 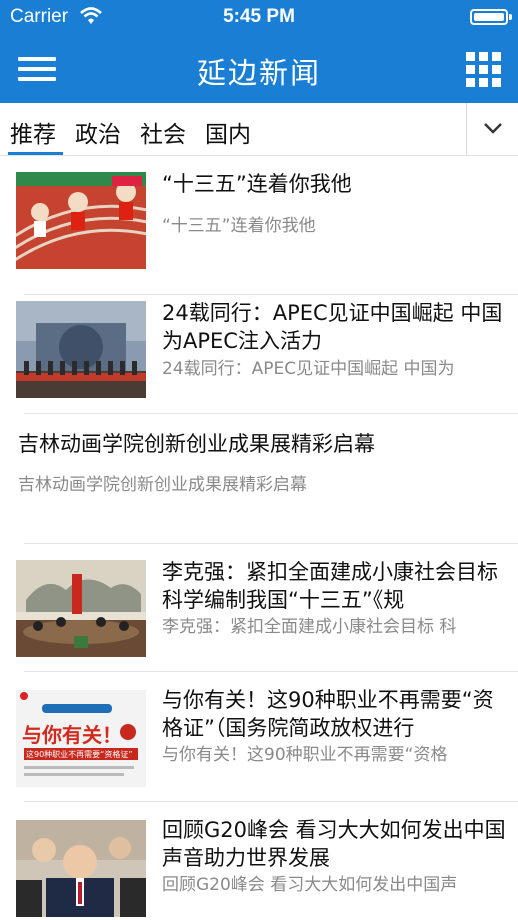 What do you see at coordinates (258, 73) in the screenshot?
I see `app-title: 延边新闻` at bounding box center [258, 73].